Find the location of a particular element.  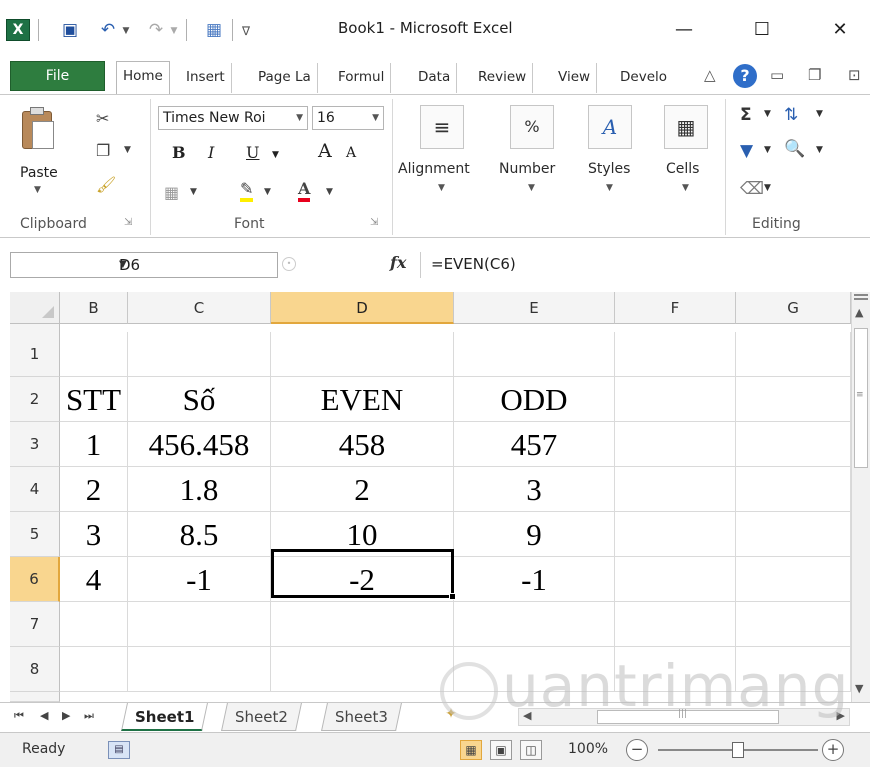

fill-color-dropdown-icon: ▼ is located at coordinates (267, 192).